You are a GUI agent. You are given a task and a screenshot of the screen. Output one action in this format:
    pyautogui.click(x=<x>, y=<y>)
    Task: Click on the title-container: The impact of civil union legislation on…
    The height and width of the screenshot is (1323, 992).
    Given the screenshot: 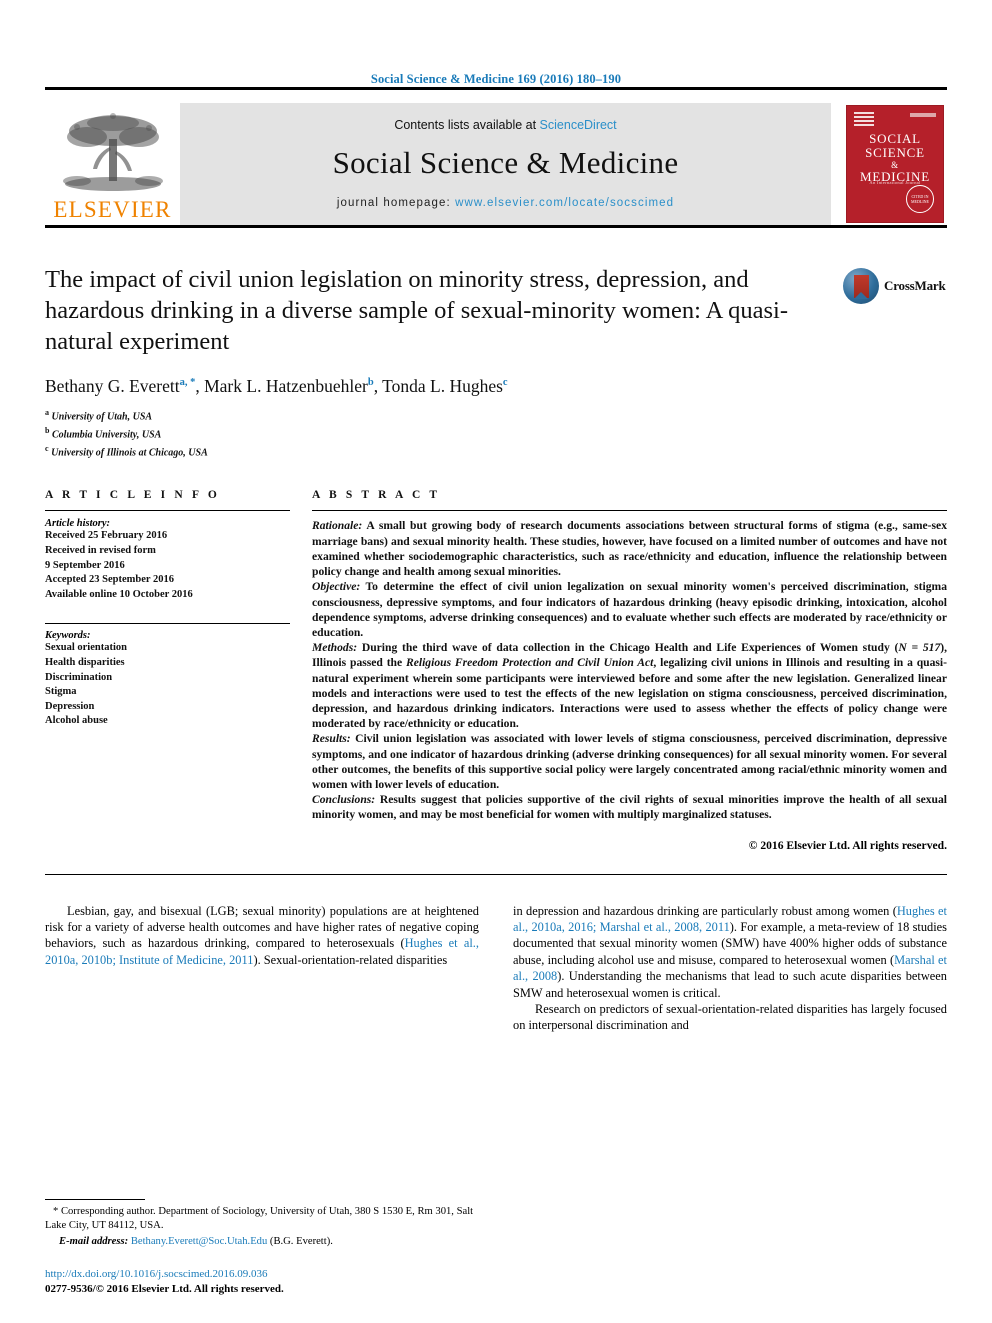 What is the action you would take?
    pyautogui.click(x=444, y=310)
    